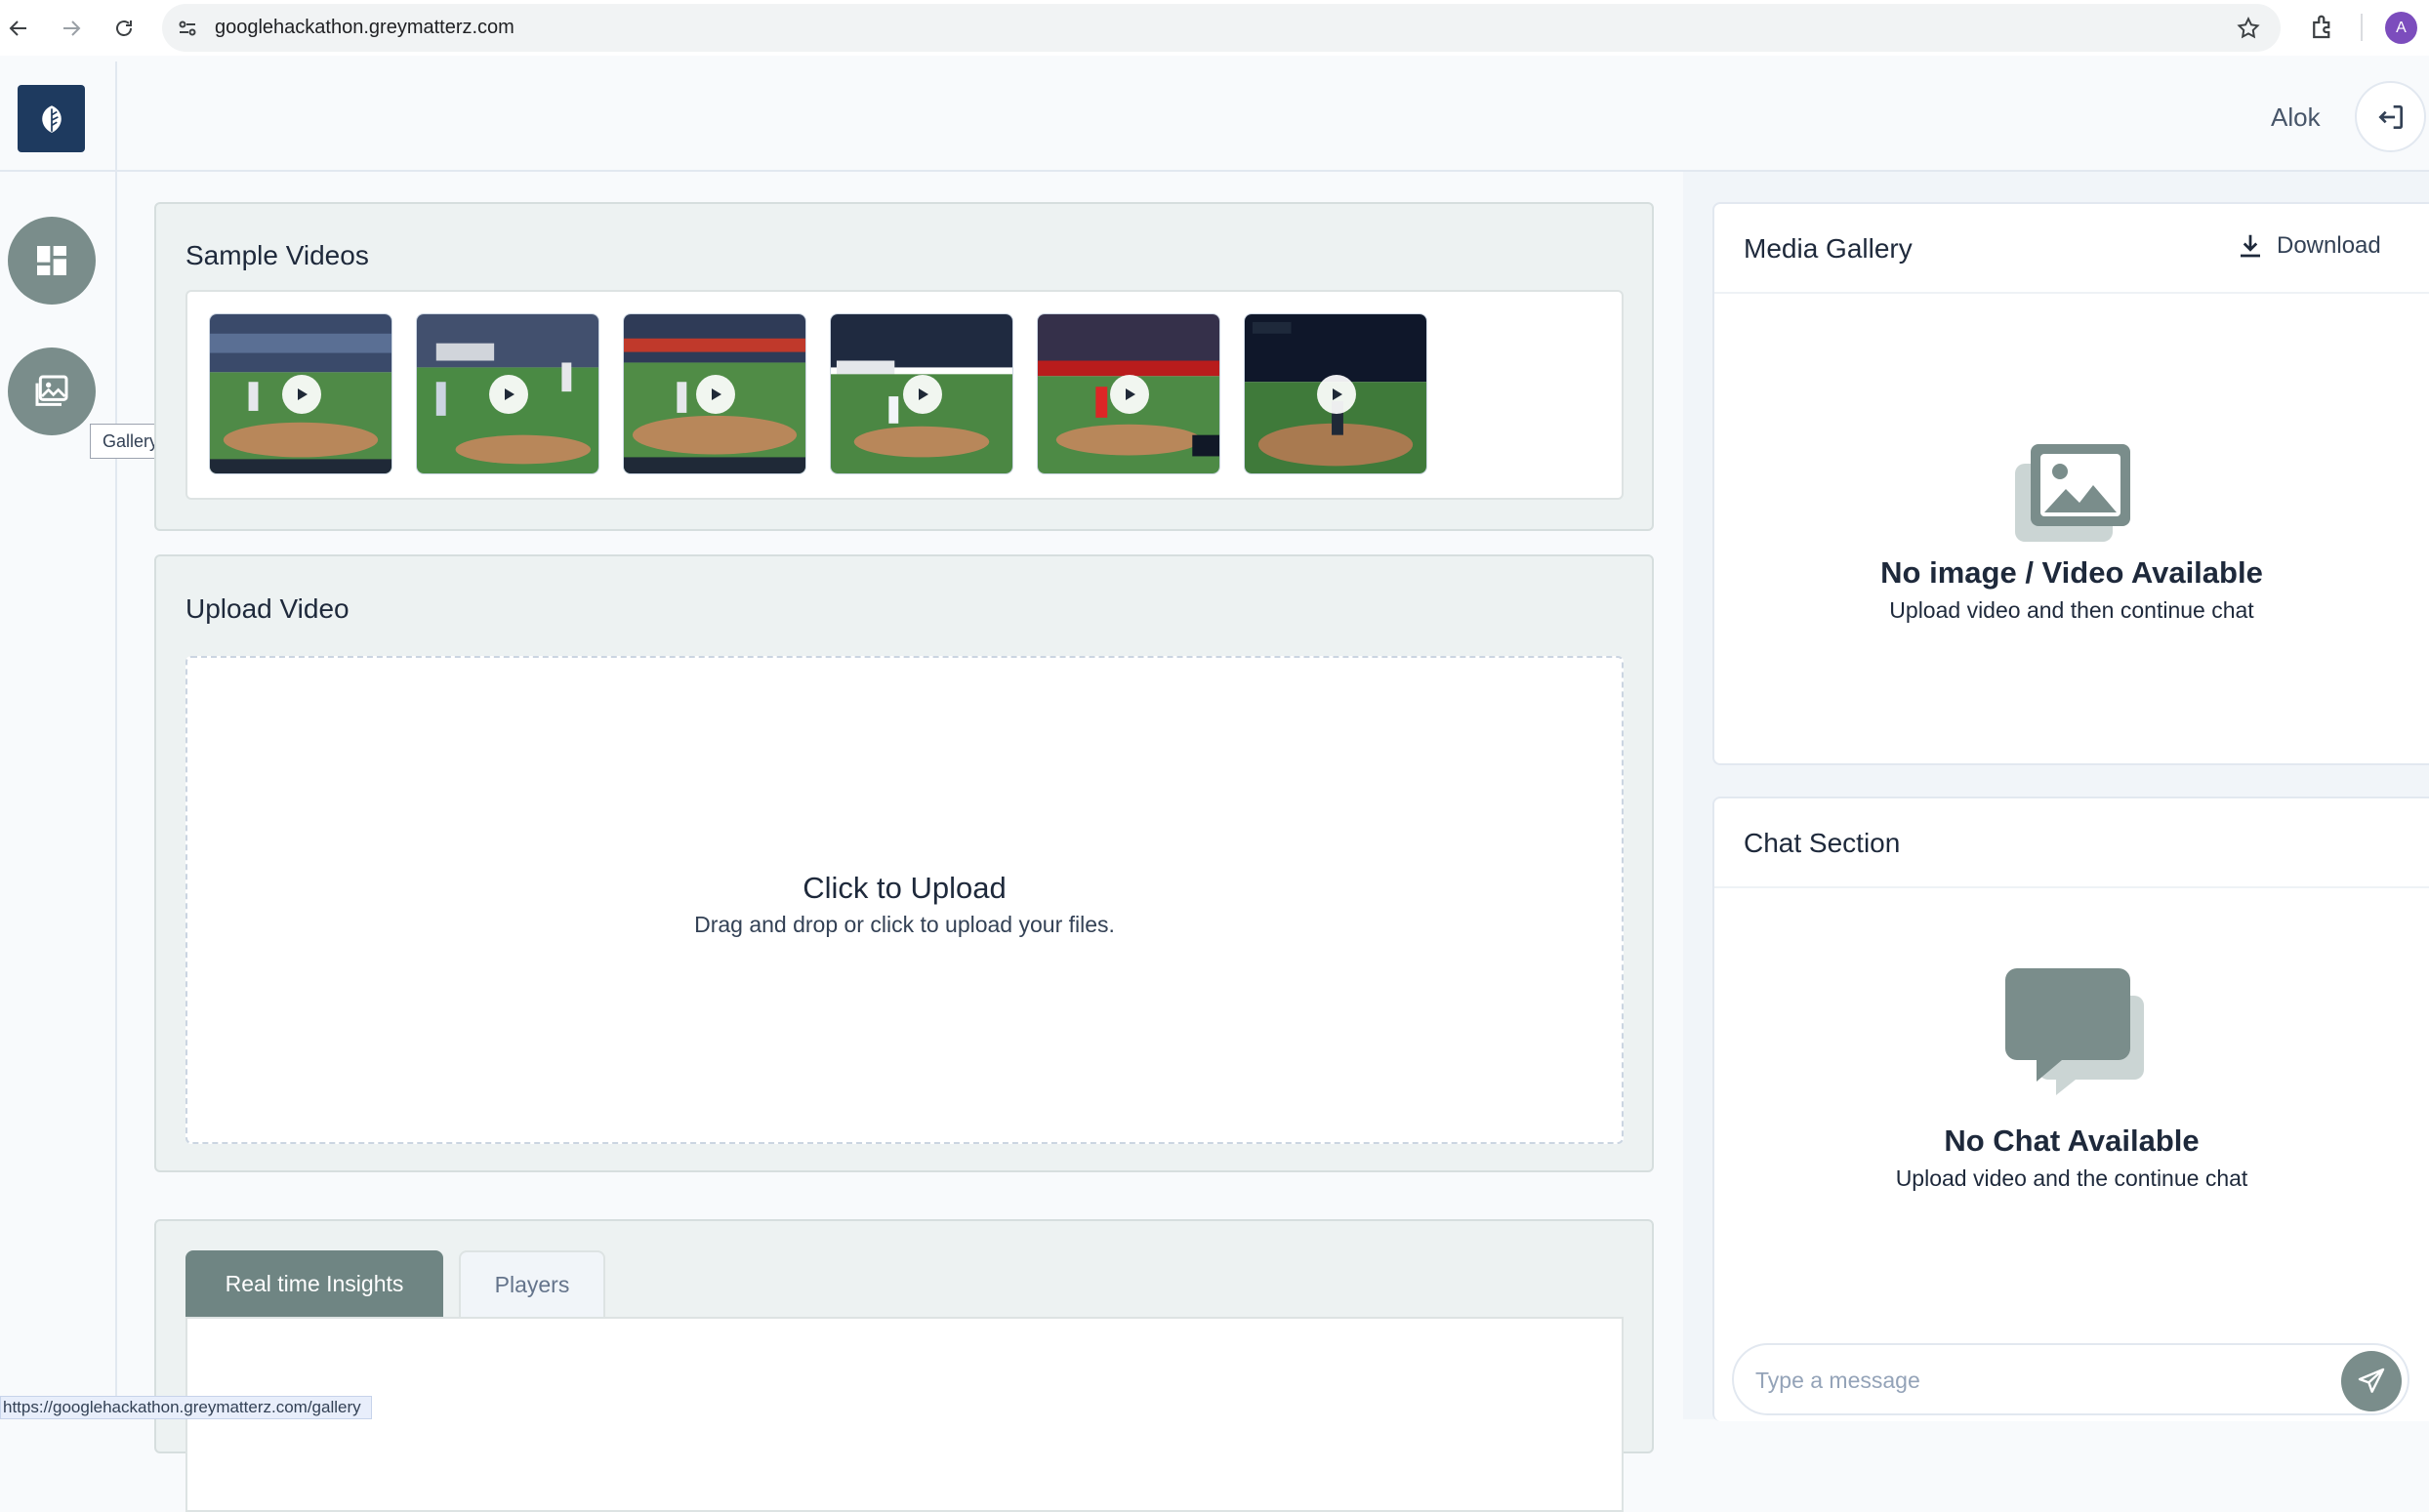 The width and height of the screenshot is (2429, 1512). I want to click on media-gallery-empty-title: No image / Video Available, so click(2072, 573).